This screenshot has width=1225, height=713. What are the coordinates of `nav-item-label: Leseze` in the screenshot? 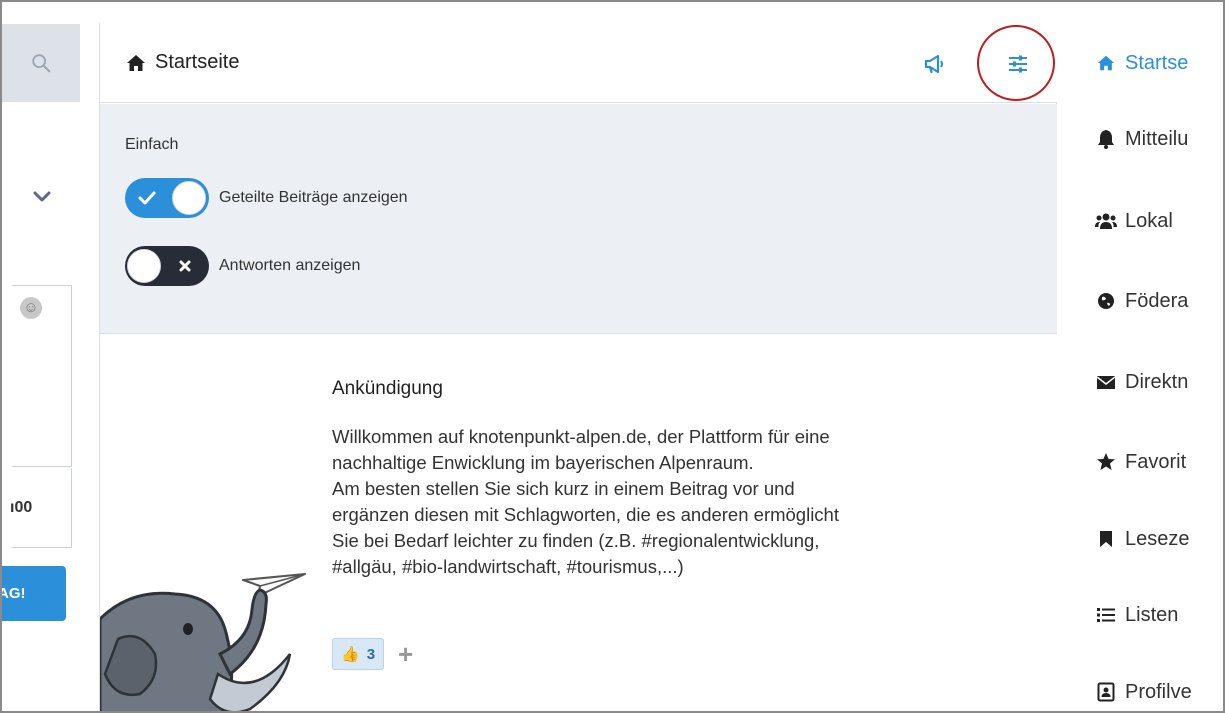 It's located at (1157, 538).